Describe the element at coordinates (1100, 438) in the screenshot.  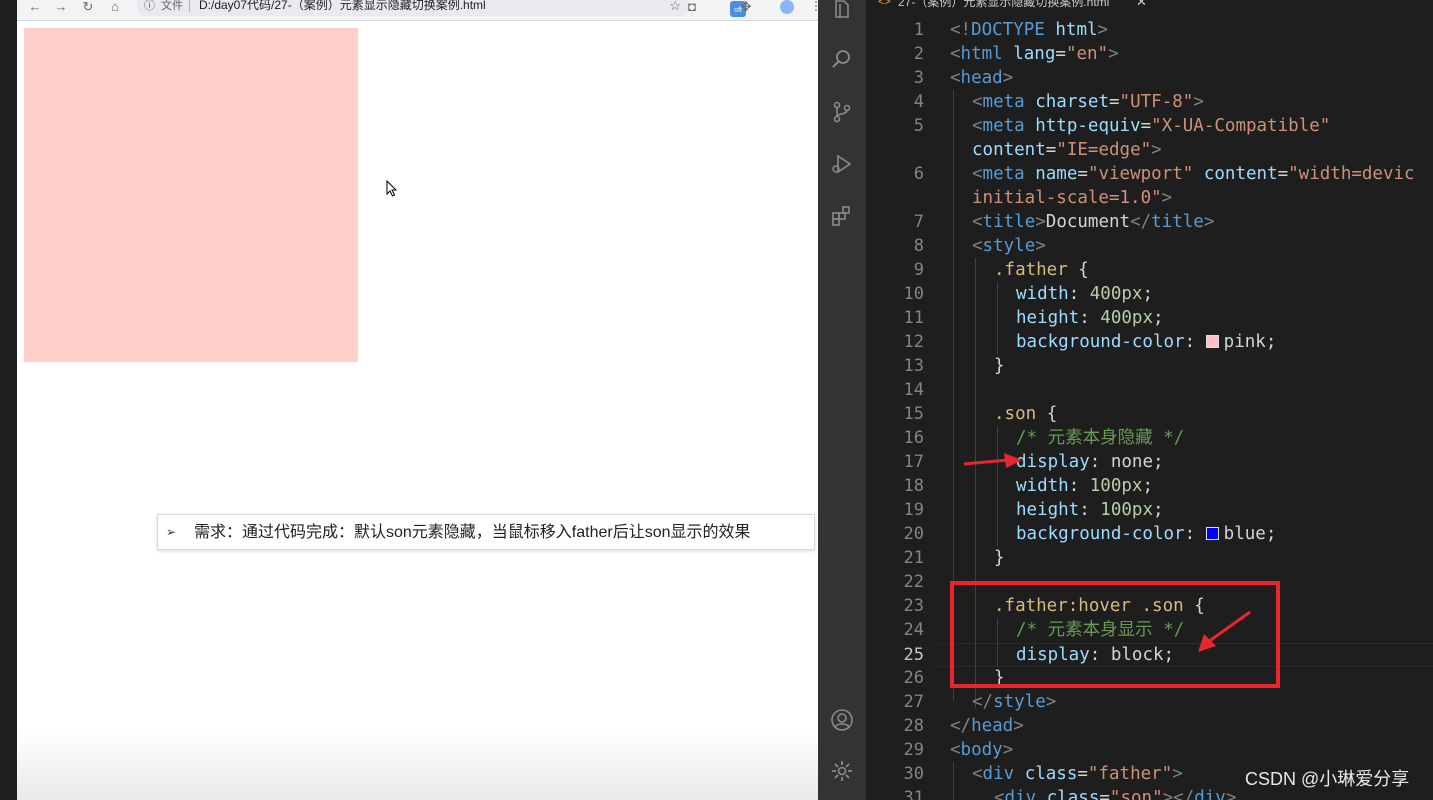
I see `code-line-16: /* 元素本身隐藏 */` at that location.